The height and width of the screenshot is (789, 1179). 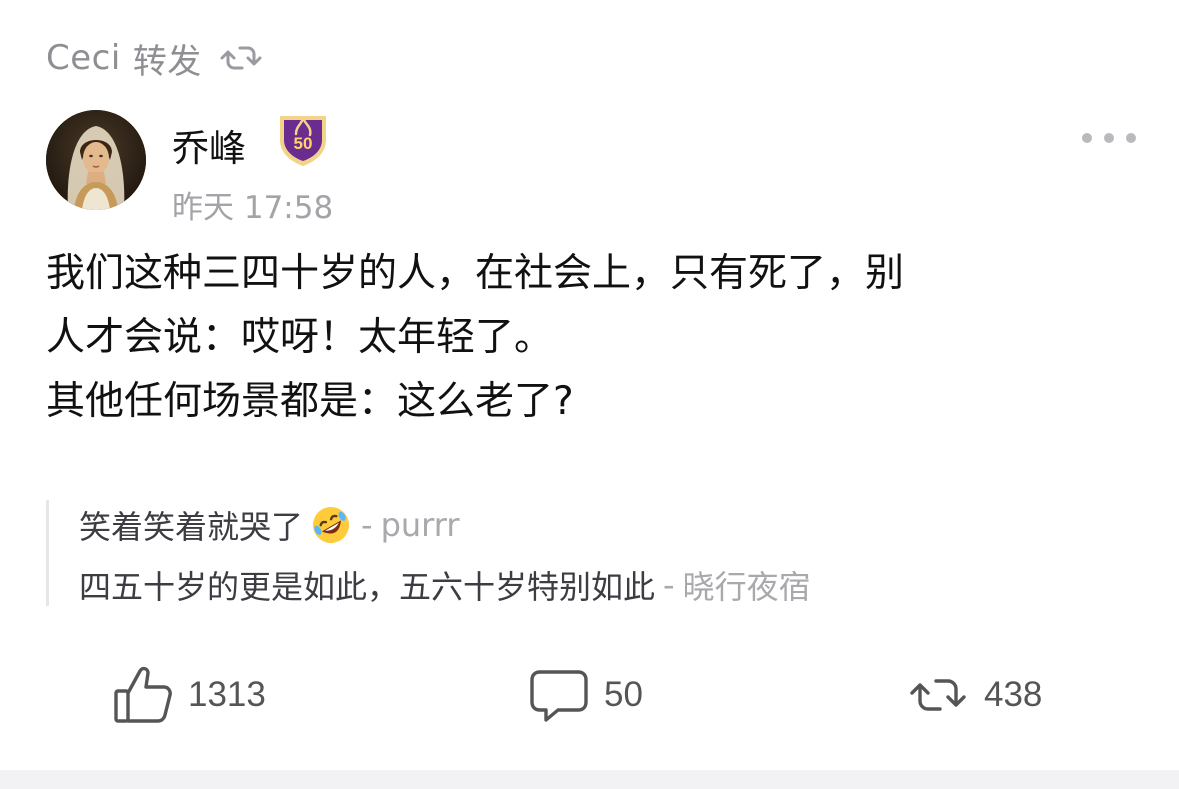 I want to click on repost-count: 438, so click(x=1013, y=694).